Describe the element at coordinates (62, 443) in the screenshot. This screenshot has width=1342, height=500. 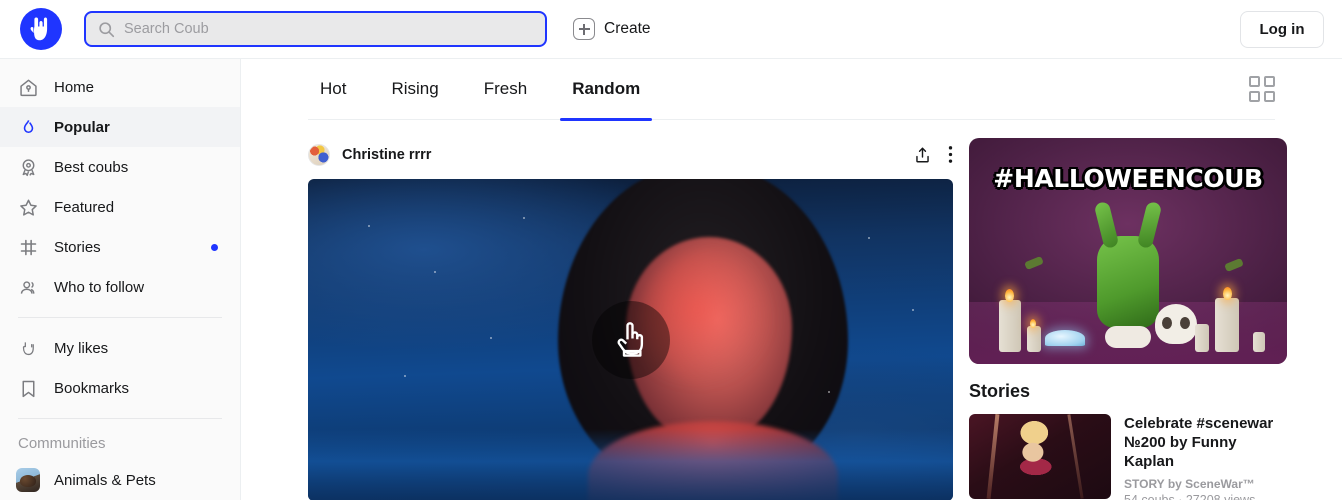
I see `communities-section-title: Communities` at that location.